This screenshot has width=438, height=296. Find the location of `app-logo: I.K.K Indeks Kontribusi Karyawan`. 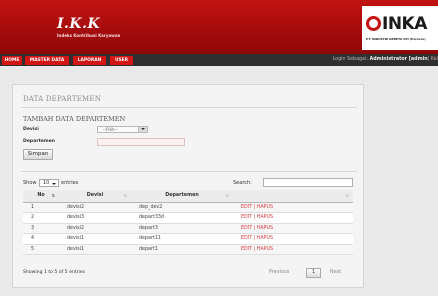

app-logo: I.K.K Indeks Kontribusi Karyawan is located at coordinates (100, 27).